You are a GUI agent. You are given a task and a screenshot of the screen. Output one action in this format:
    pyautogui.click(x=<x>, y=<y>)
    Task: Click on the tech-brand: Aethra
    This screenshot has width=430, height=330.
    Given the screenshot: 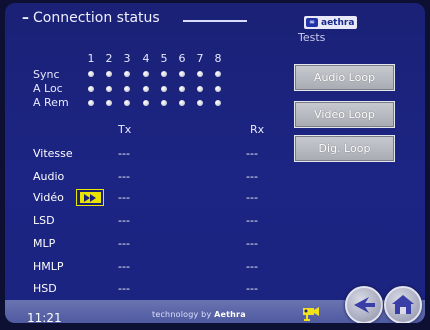 What is the action you would take?
    pyautogui.click(x=230, y=314)
    